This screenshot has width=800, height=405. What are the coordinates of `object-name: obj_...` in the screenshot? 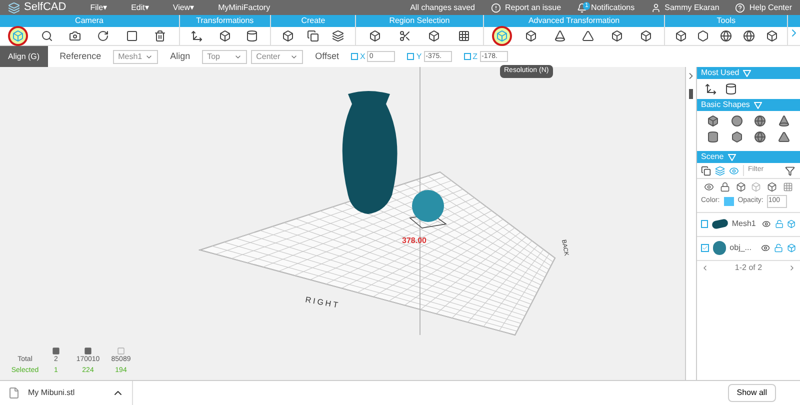 It's located at (741, 248).